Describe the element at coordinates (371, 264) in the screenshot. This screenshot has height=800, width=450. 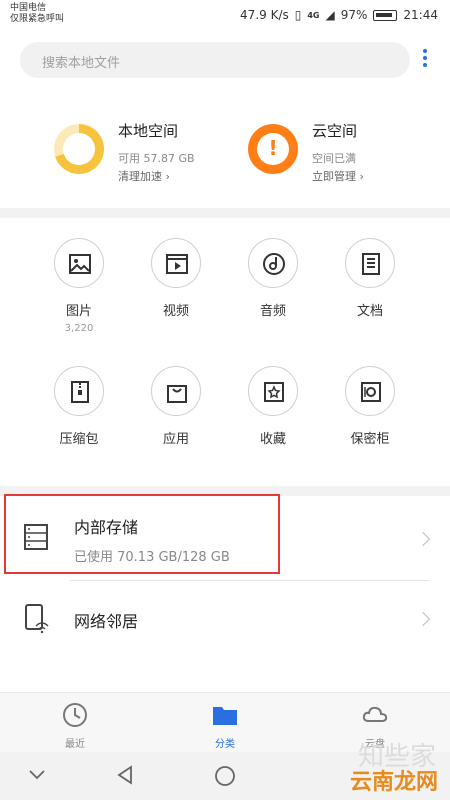
I see `document-icon` at that location.